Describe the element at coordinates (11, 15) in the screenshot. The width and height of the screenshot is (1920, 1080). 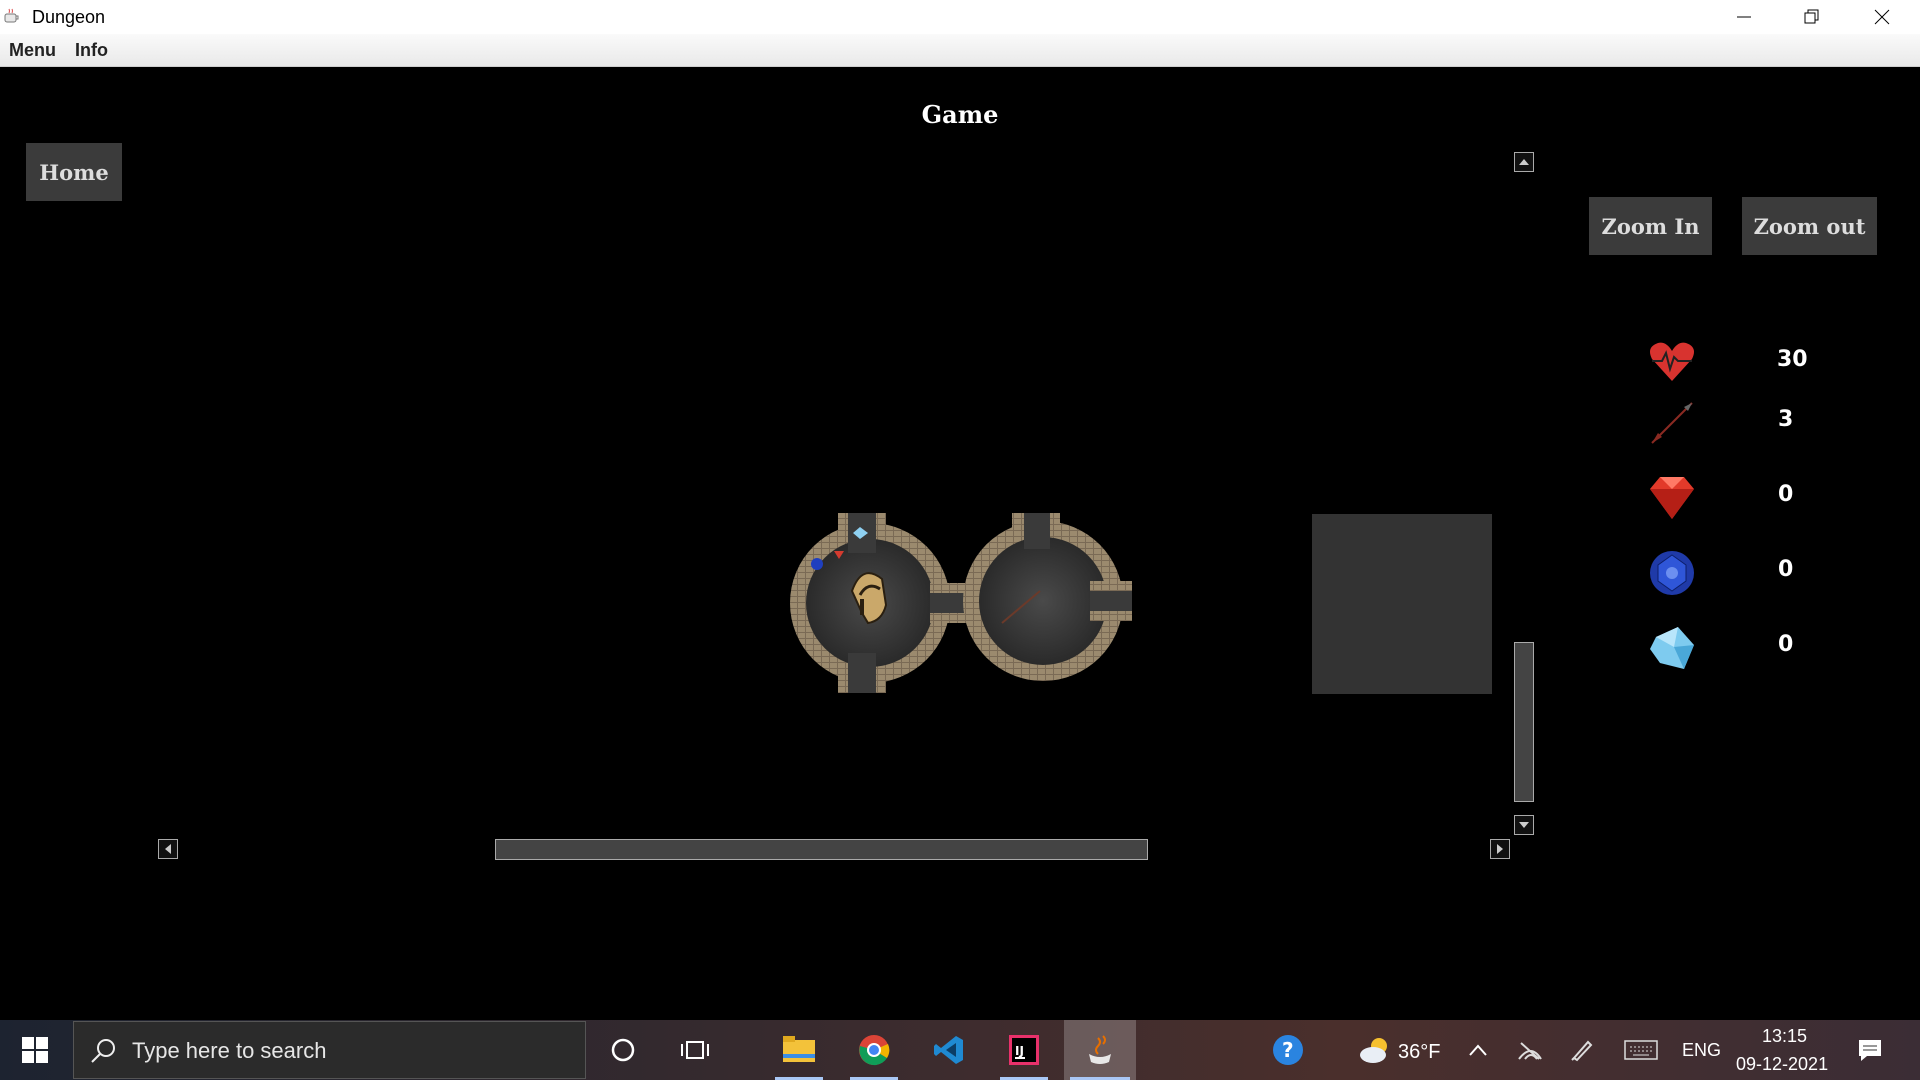
I see `java-app-icon` at that location.